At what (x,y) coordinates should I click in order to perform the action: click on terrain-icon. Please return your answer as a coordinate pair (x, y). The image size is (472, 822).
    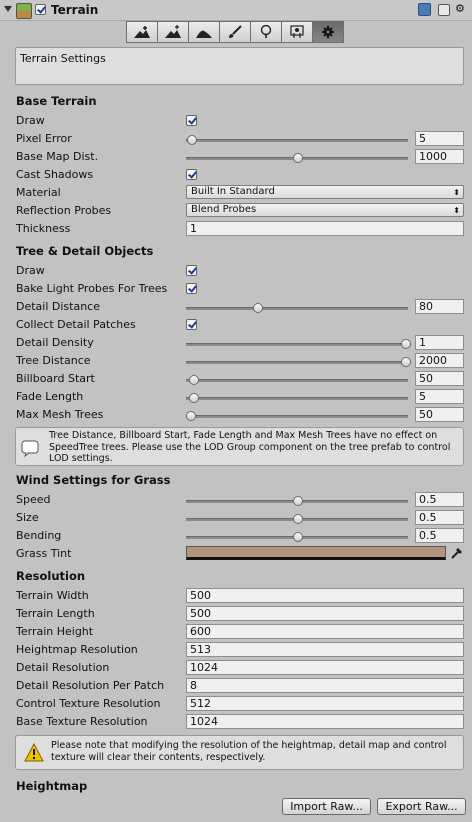
    Looking at the image, I should click on (24, 11).